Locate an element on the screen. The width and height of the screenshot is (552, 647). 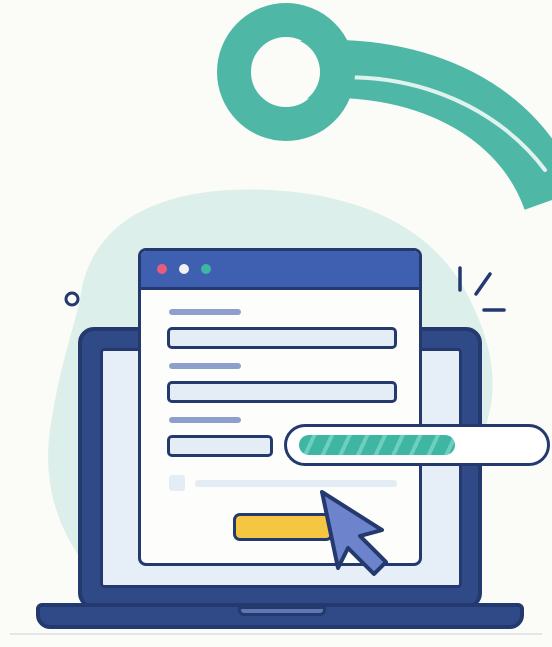
progress-bar-fill is located at coordinates (377, 445).